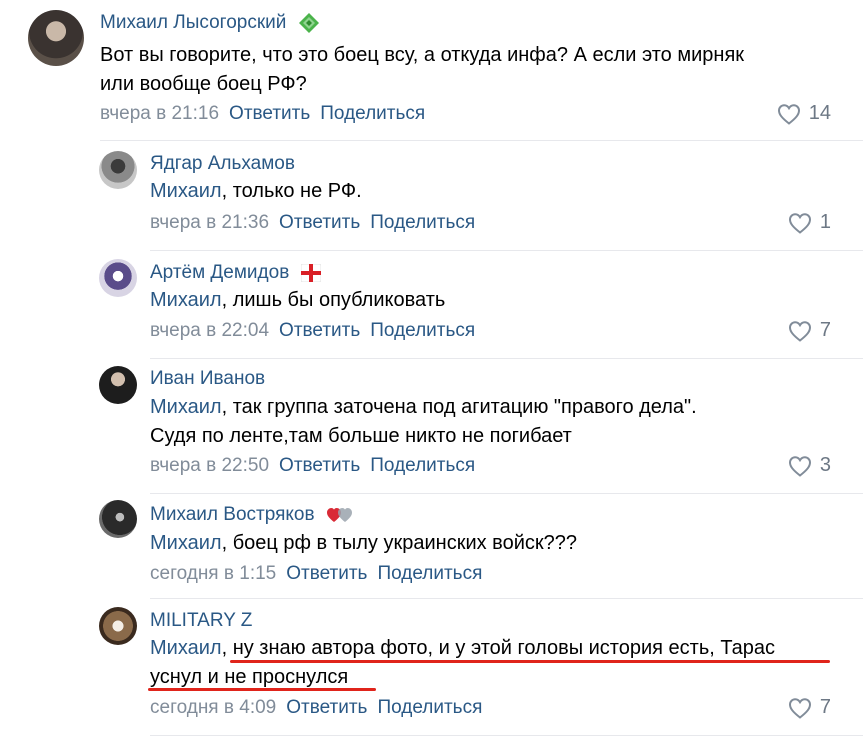 This screenshot has height=742, width=863. What do you see at coordinates (213, 707) in the screenshot?
I see `comment-time: сегодня в 4:09` at bounding box center [213, 707].